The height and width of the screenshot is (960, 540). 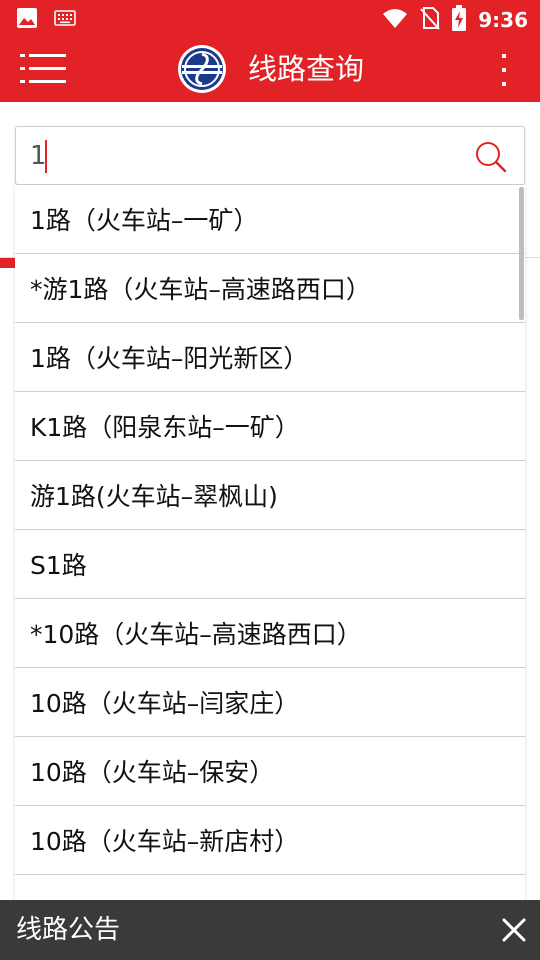 I want to click on search-button, so click(x=491, y=157).